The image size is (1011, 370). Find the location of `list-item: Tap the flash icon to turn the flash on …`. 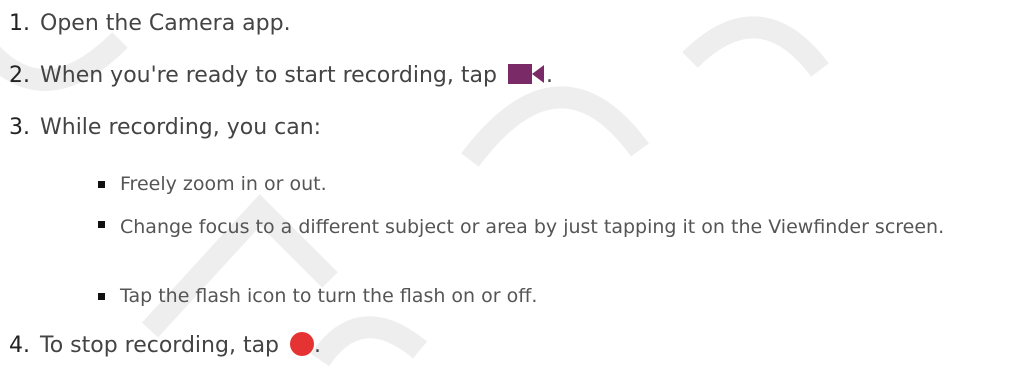

list-item: Tap the flash icon to turn the flash on … is located at coordinates (317, 296).